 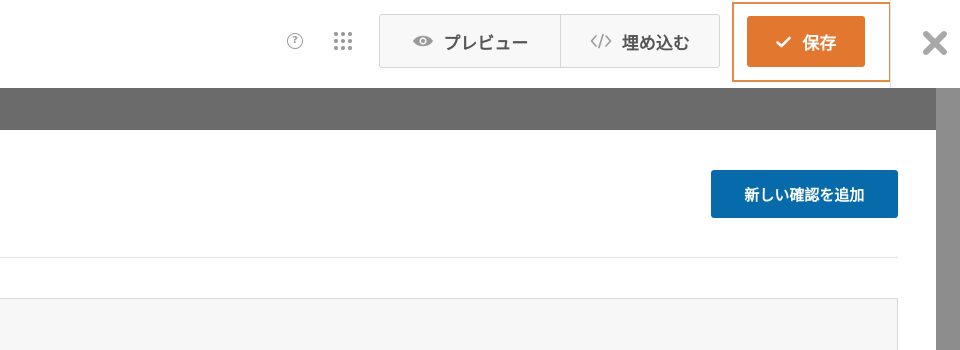 I want to click on eye-icon, so click(x=422, y=41).